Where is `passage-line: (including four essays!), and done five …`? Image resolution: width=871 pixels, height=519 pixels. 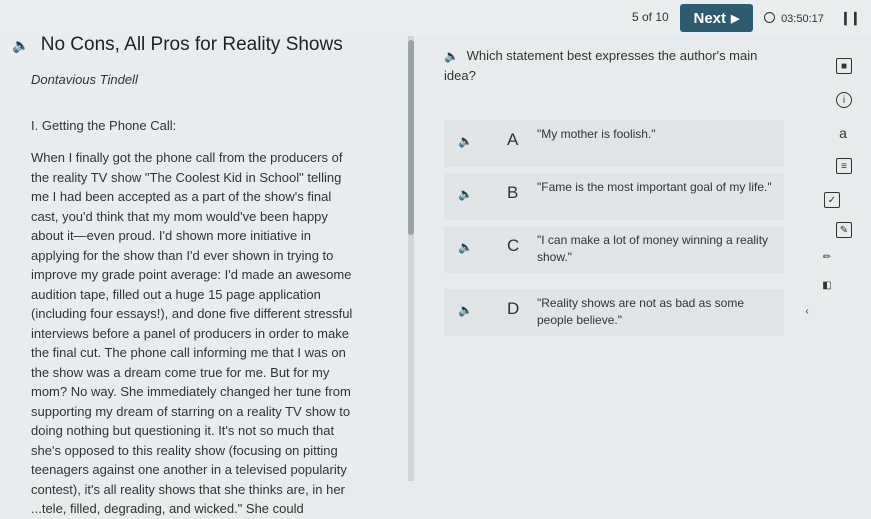
passage-line: (including four essays!), and done five … is located at coordinates (192, 313).